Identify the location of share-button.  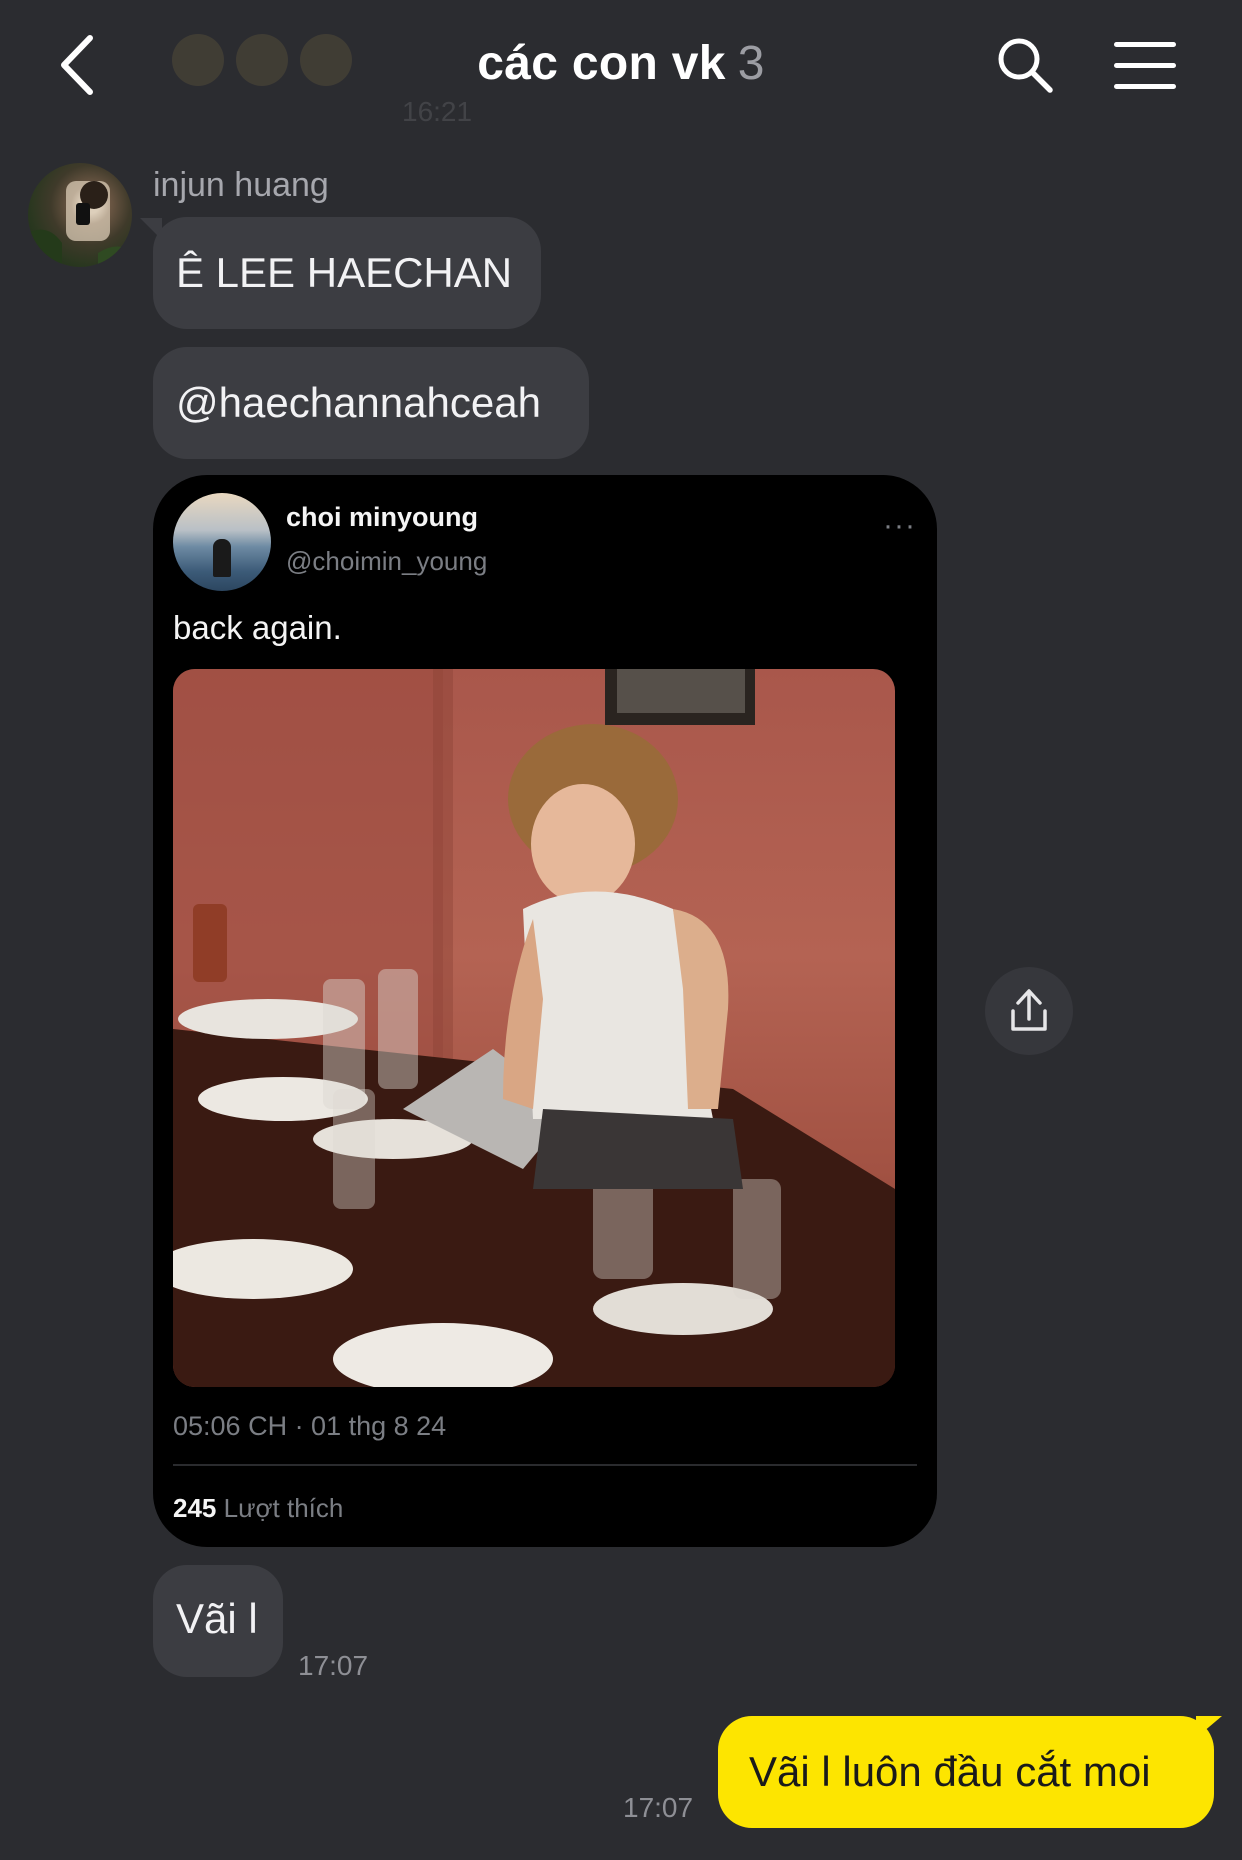
(1029, 1011).